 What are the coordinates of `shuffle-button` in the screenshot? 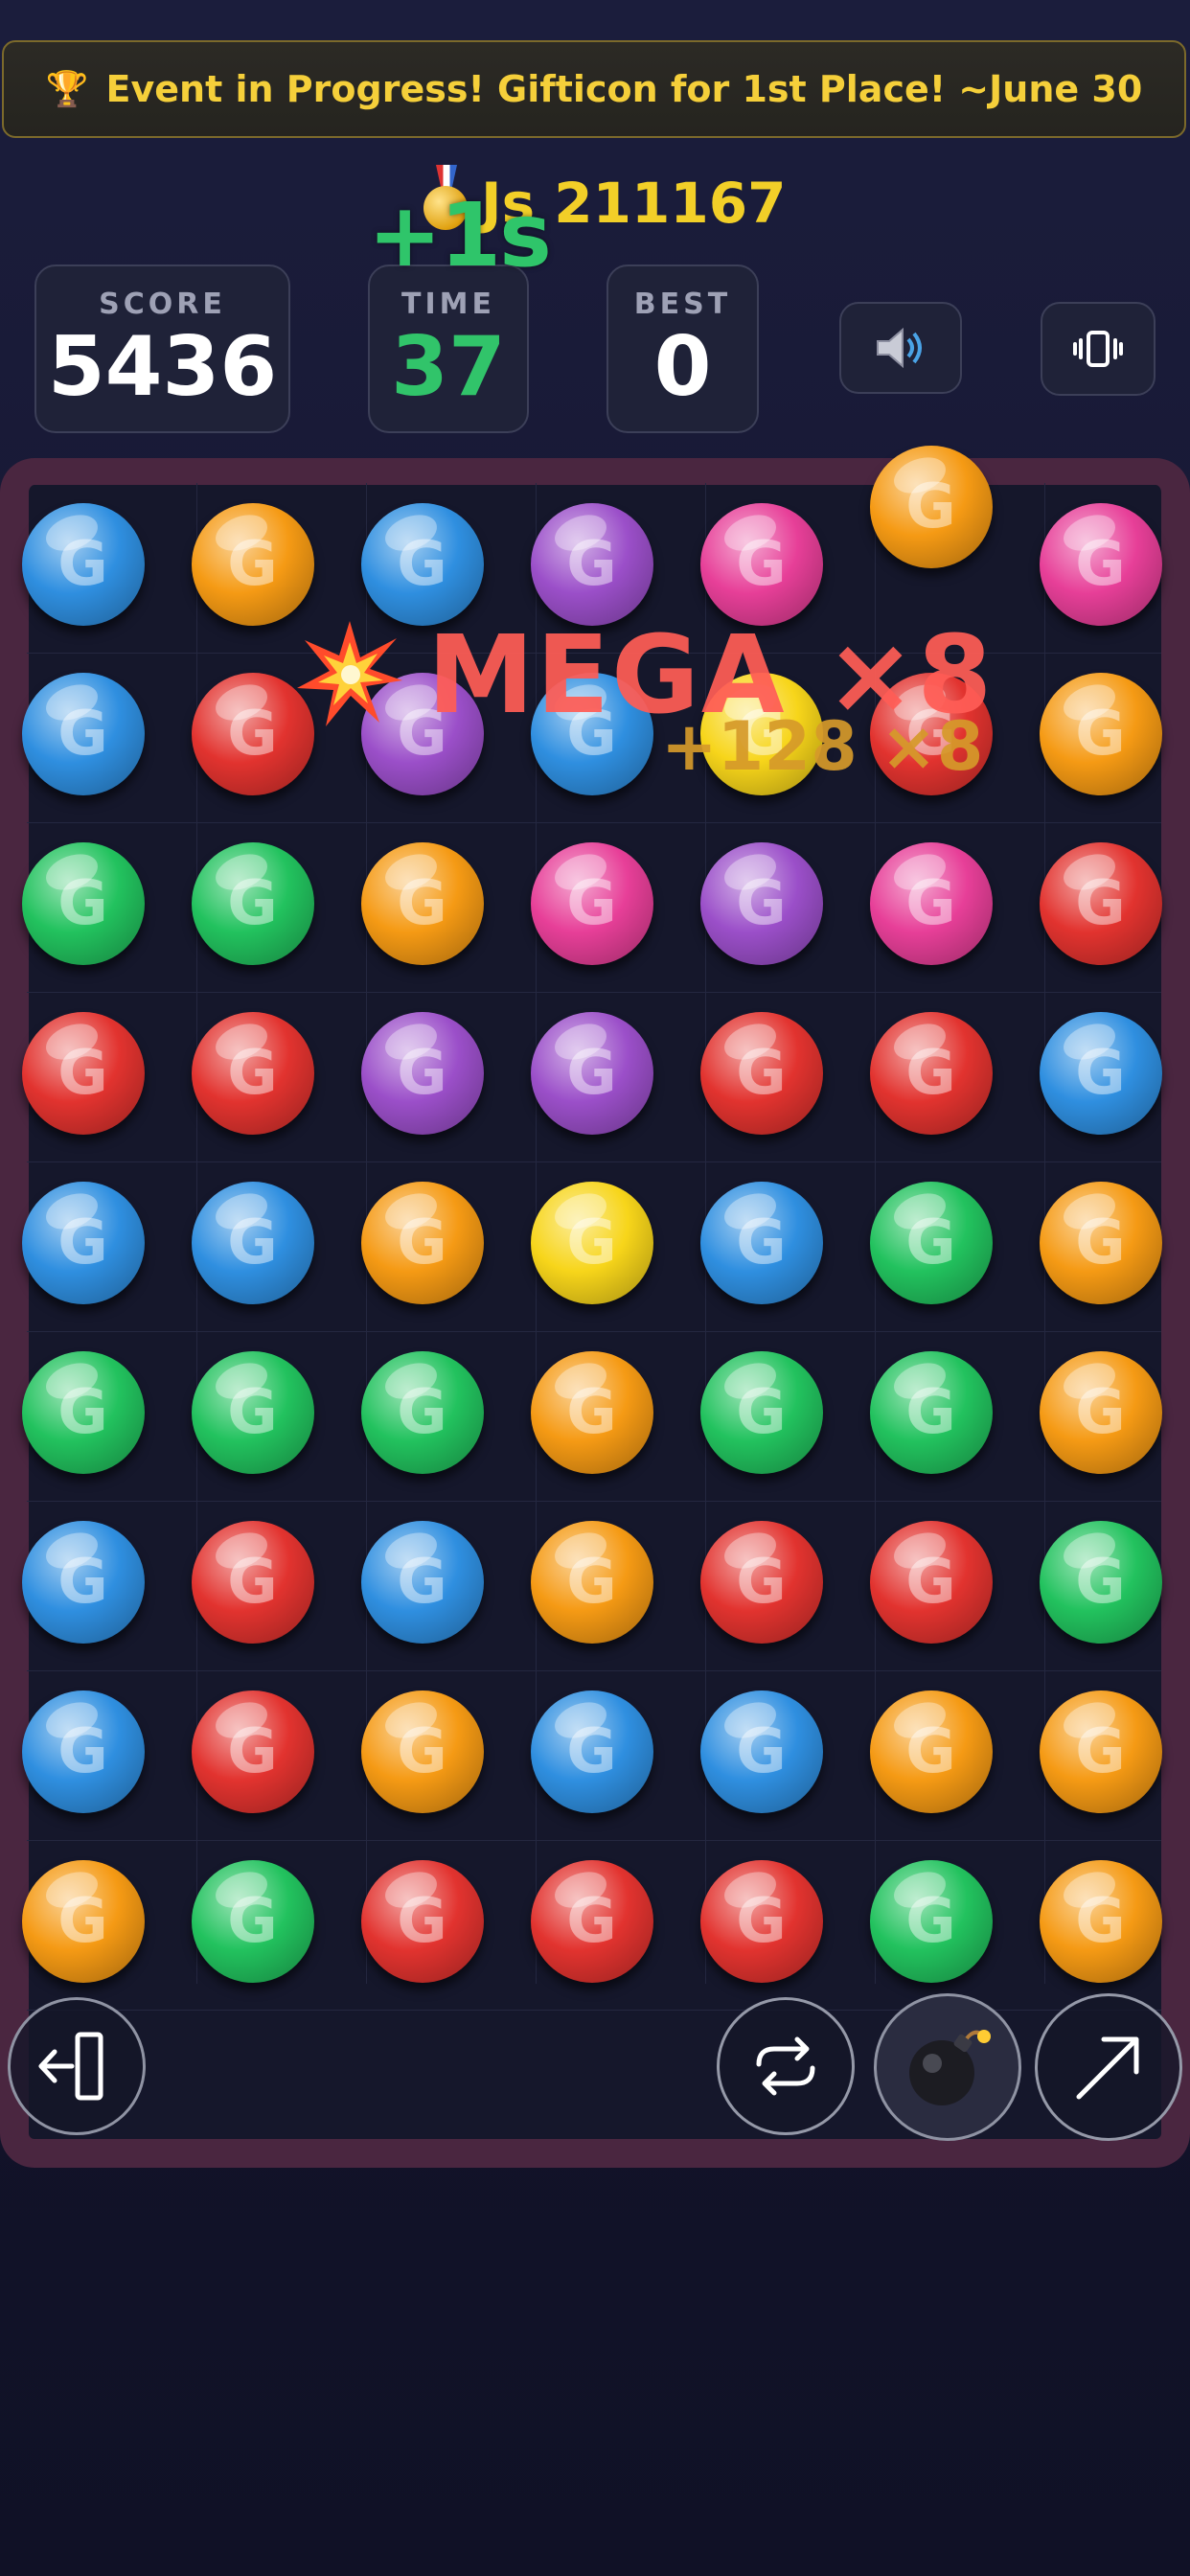 It's located at (786, 2066).